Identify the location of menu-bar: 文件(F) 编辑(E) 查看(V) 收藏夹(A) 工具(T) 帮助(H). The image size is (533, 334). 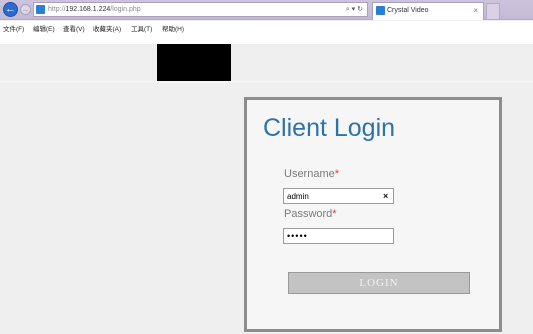
(266, 32).